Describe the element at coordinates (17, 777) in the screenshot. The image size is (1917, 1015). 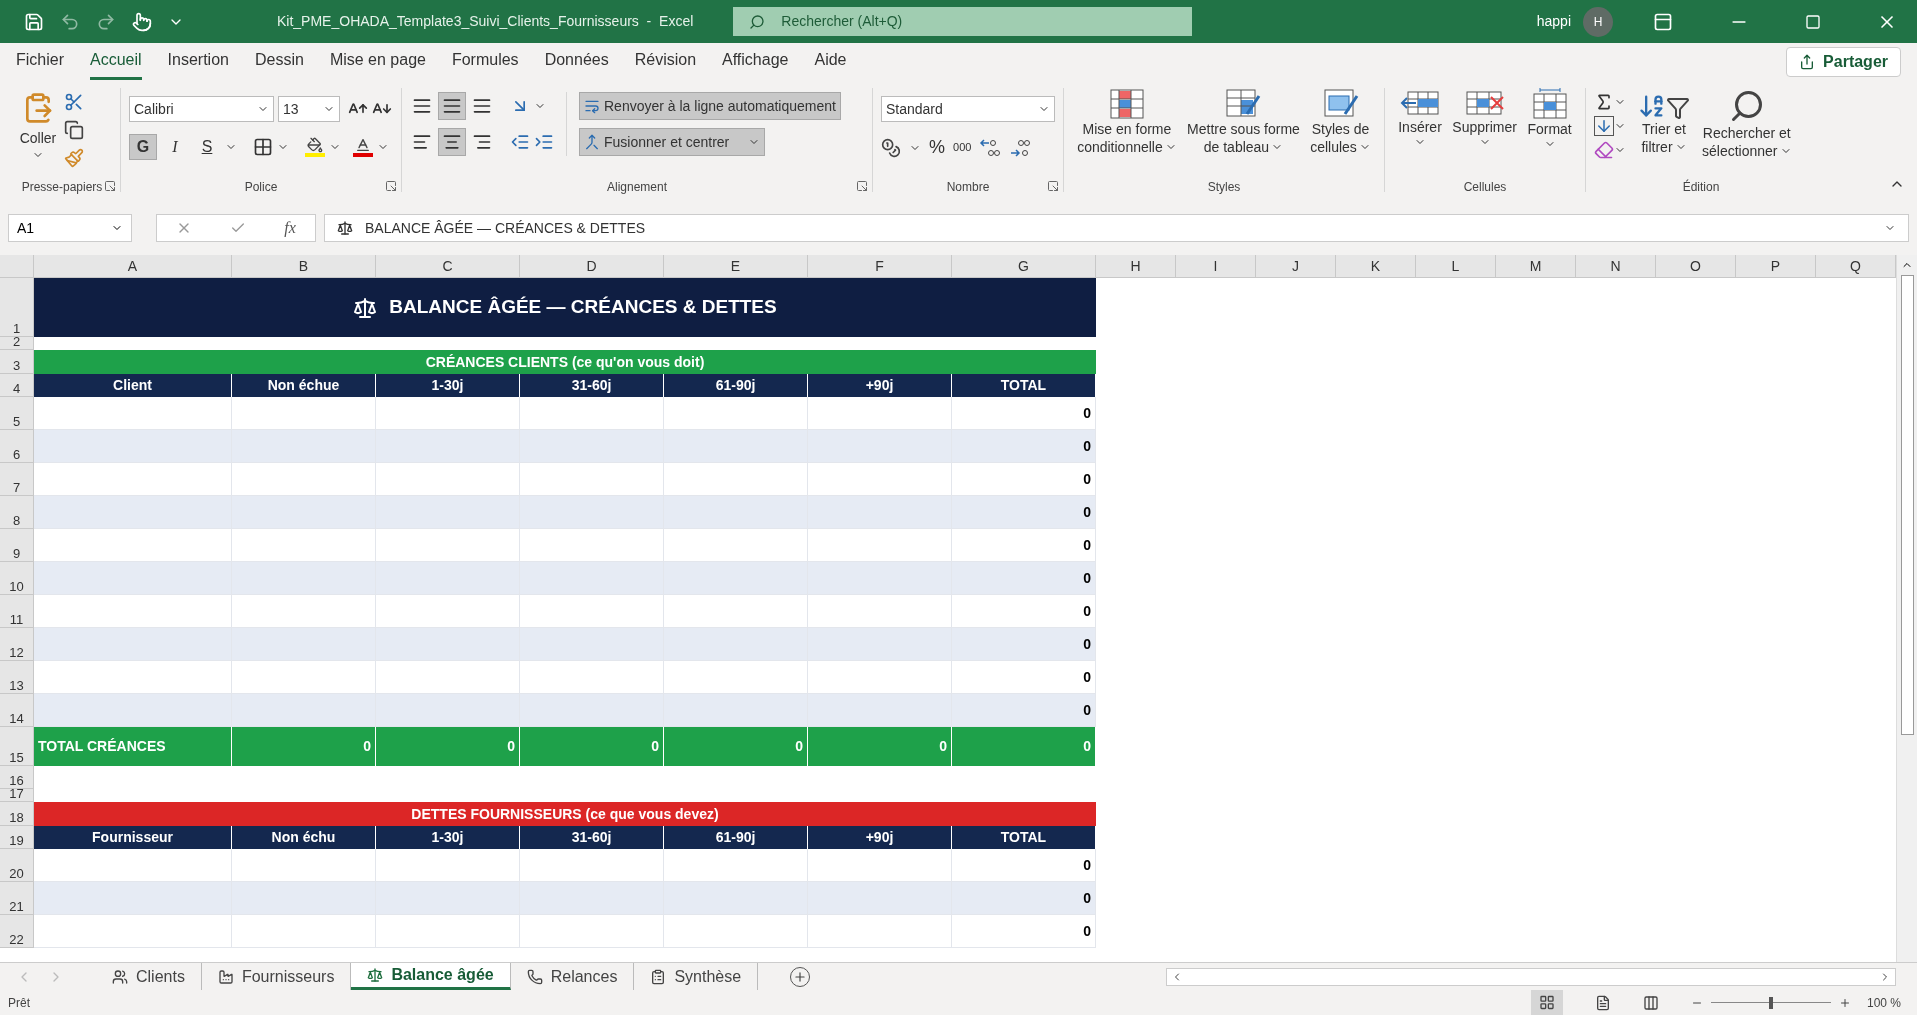
I see `row-header: 16` at that location.